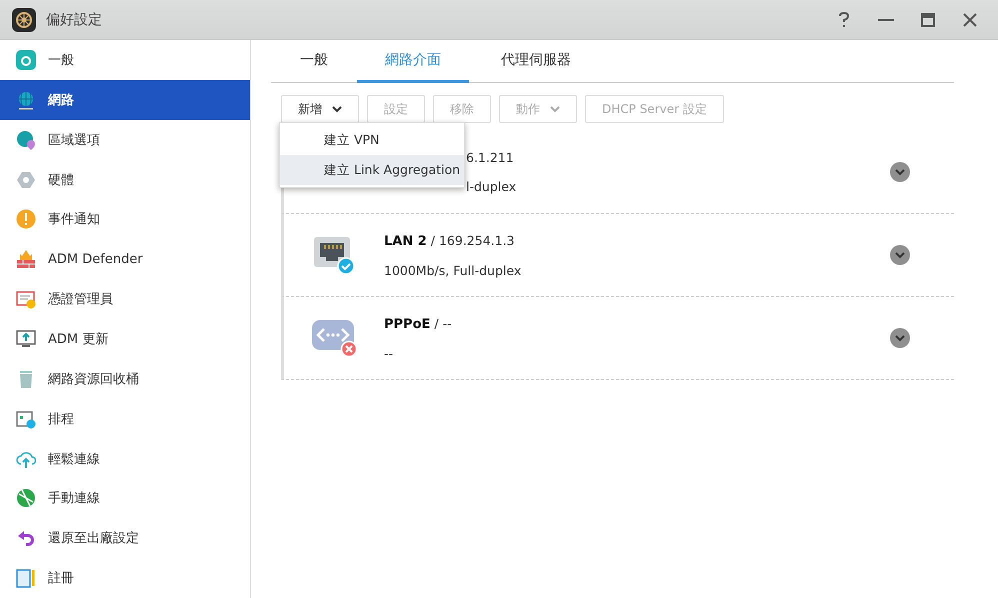 The width and height of the screenshot is (998, 598). Describe the element at coordinates (26, 418) in the screenshot. I see `calendar-clock-icon` at that location.